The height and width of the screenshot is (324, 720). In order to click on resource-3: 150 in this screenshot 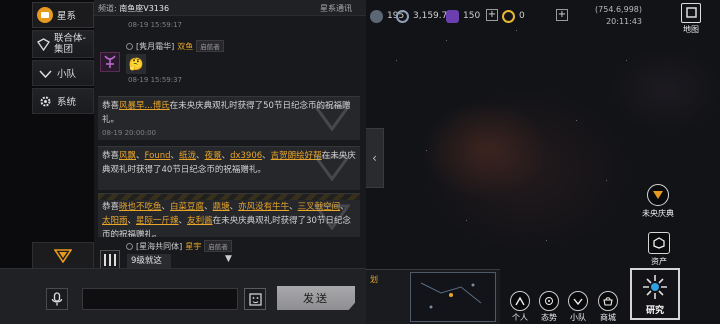, I will do `click(463, 16)`.